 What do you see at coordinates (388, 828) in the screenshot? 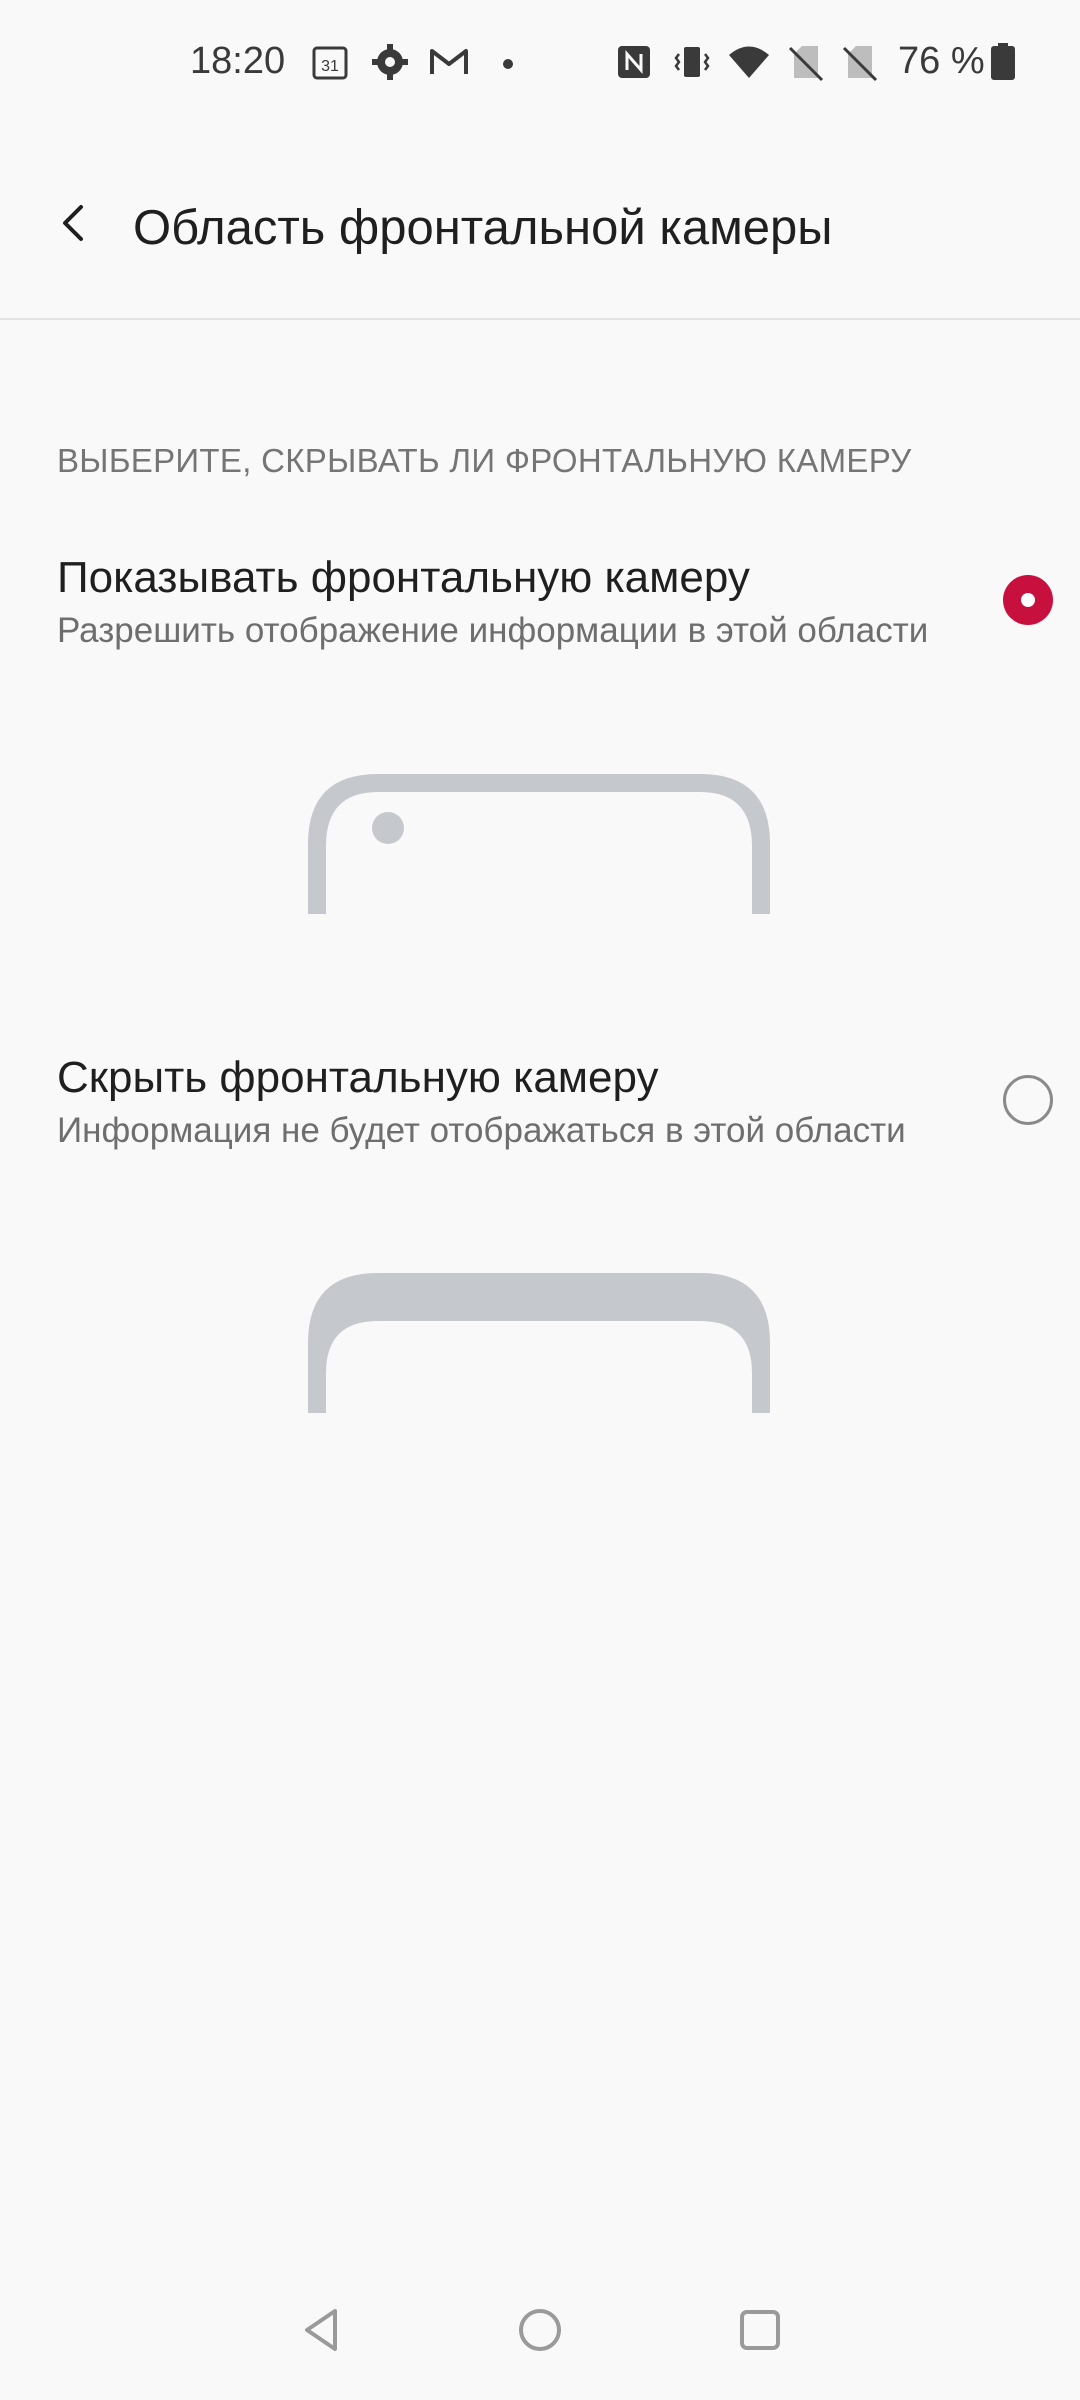
I see `front-camera-dot-icon` at bounding box center [388, 828].